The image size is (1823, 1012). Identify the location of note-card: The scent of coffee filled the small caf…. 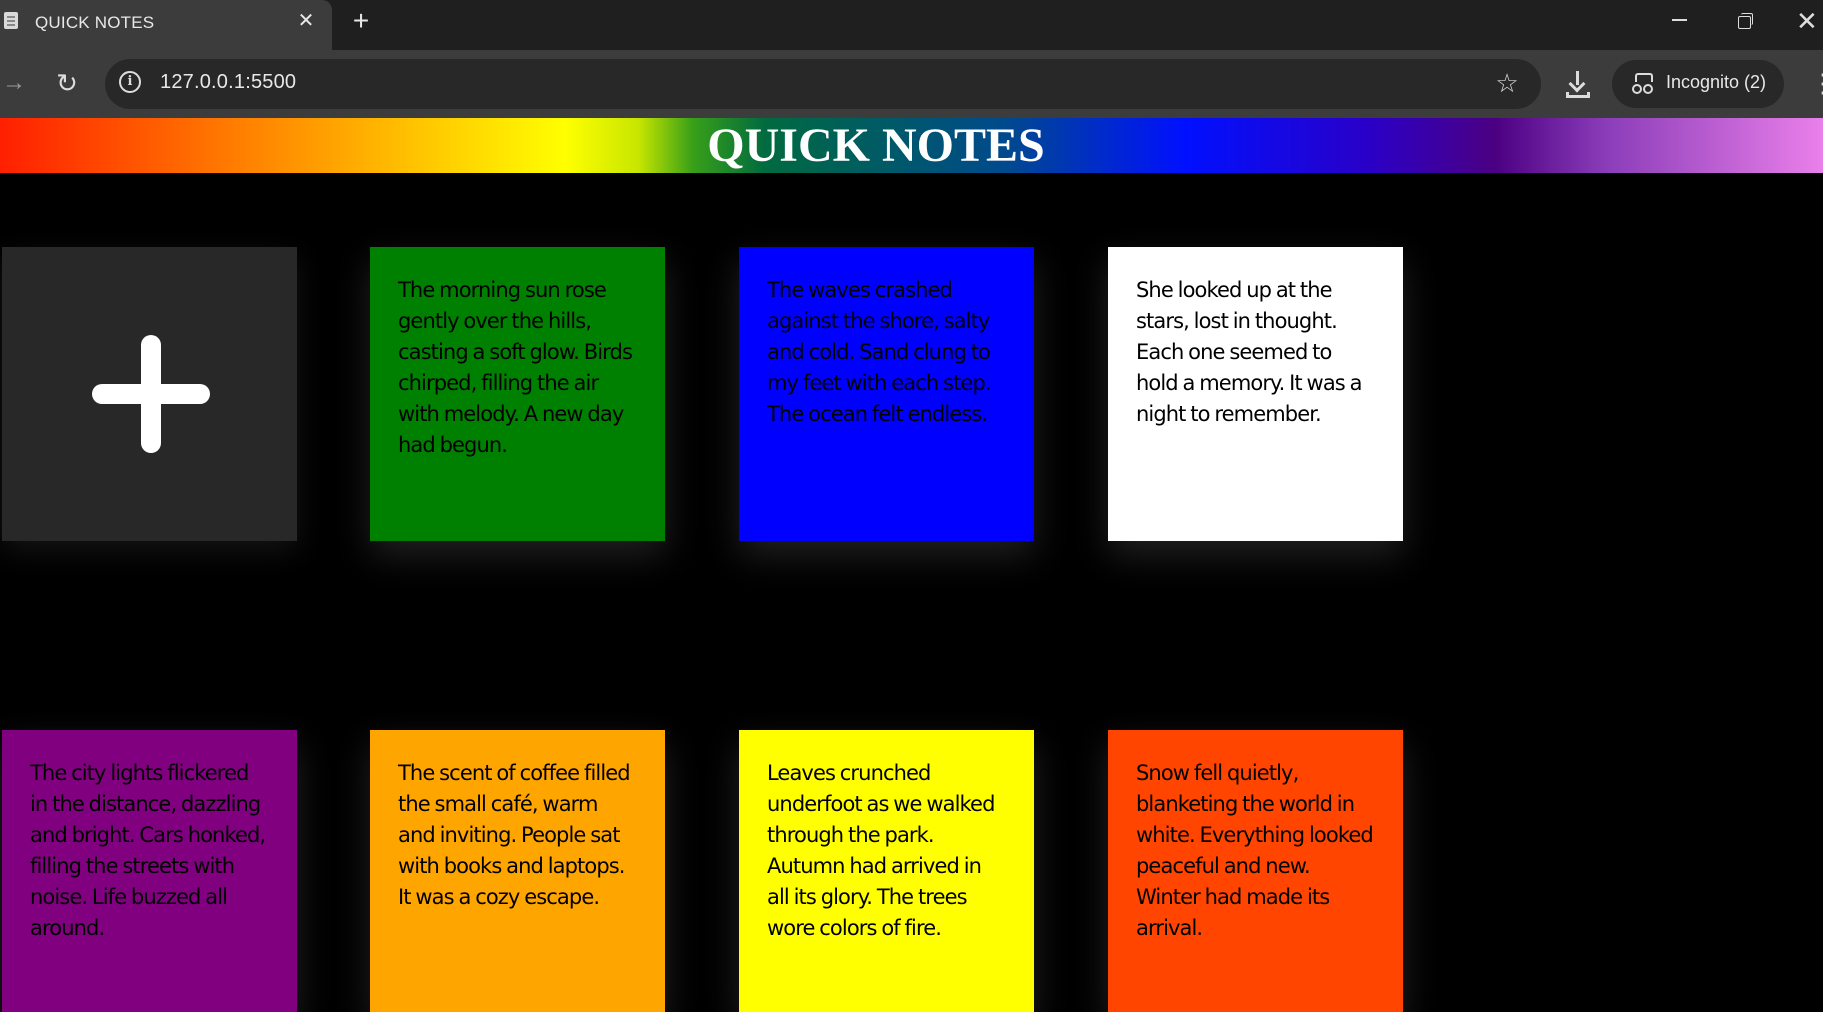
(517, 871).